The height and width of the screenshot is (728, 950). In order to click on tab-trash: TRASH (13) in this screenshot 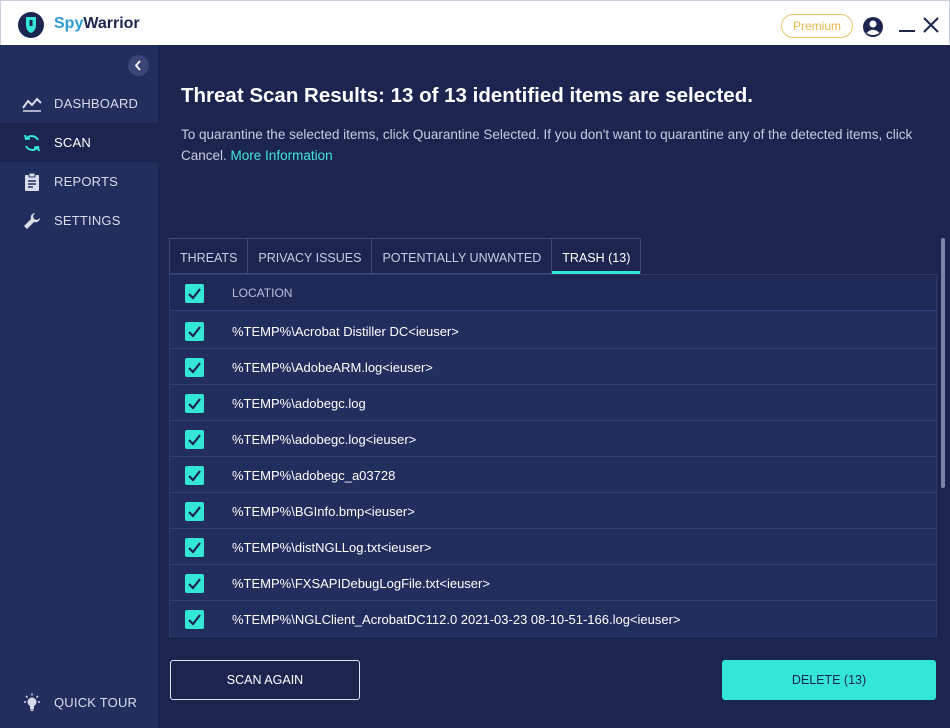, I will do `click(597, 256)`.